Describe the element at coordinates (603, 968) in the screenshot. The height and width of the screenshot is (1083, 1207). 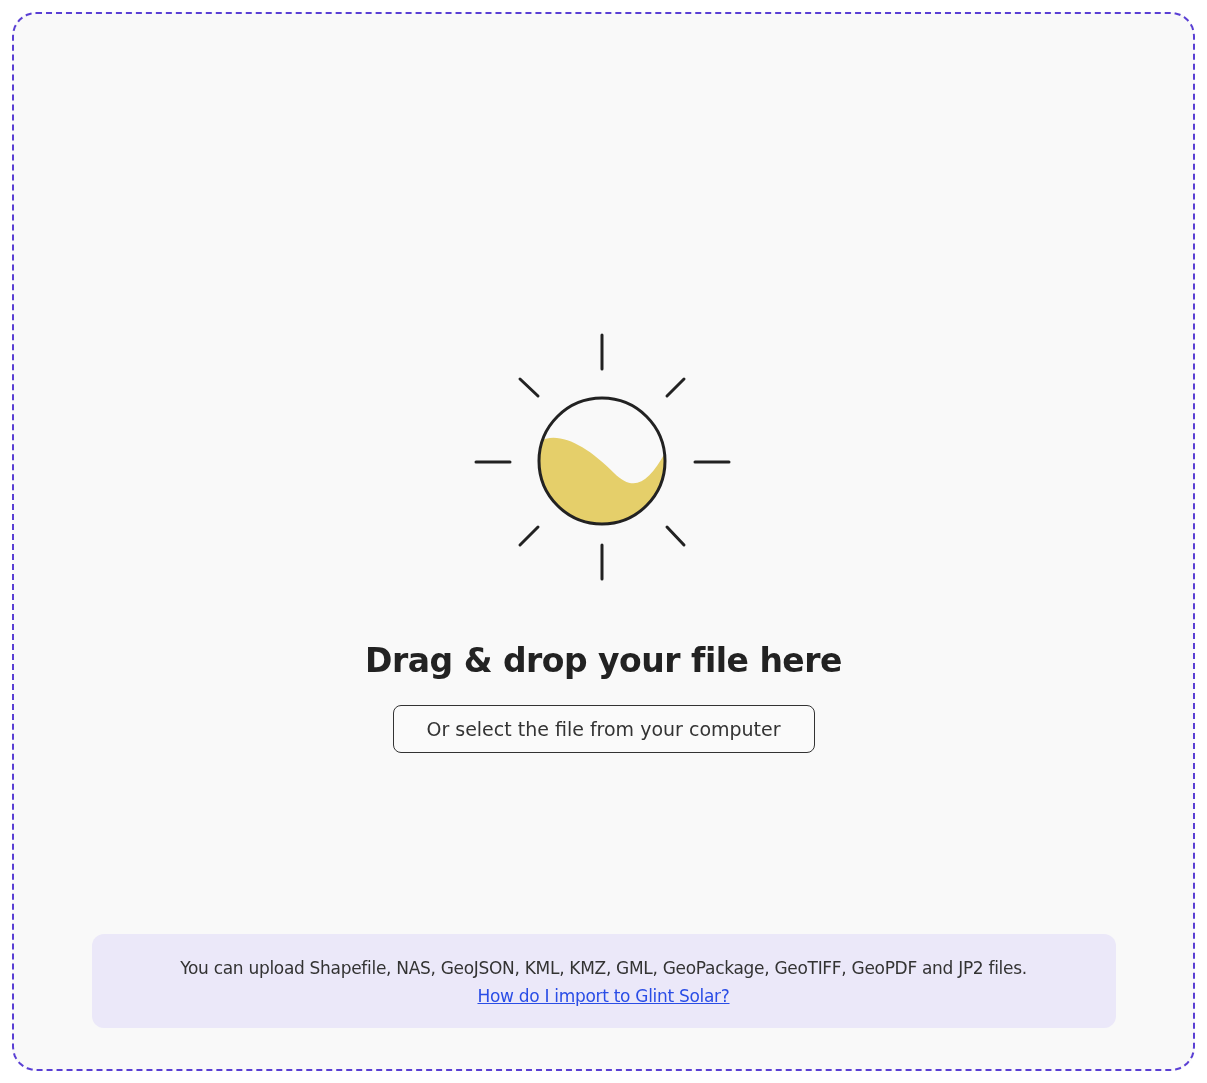
I see `formats-text: You can upload Shapefile, NAS, GeoJSON, KML, KMZ, GML, GeoPackage, GeoTIFF, GeoPDF and JP2 files.` at that location.